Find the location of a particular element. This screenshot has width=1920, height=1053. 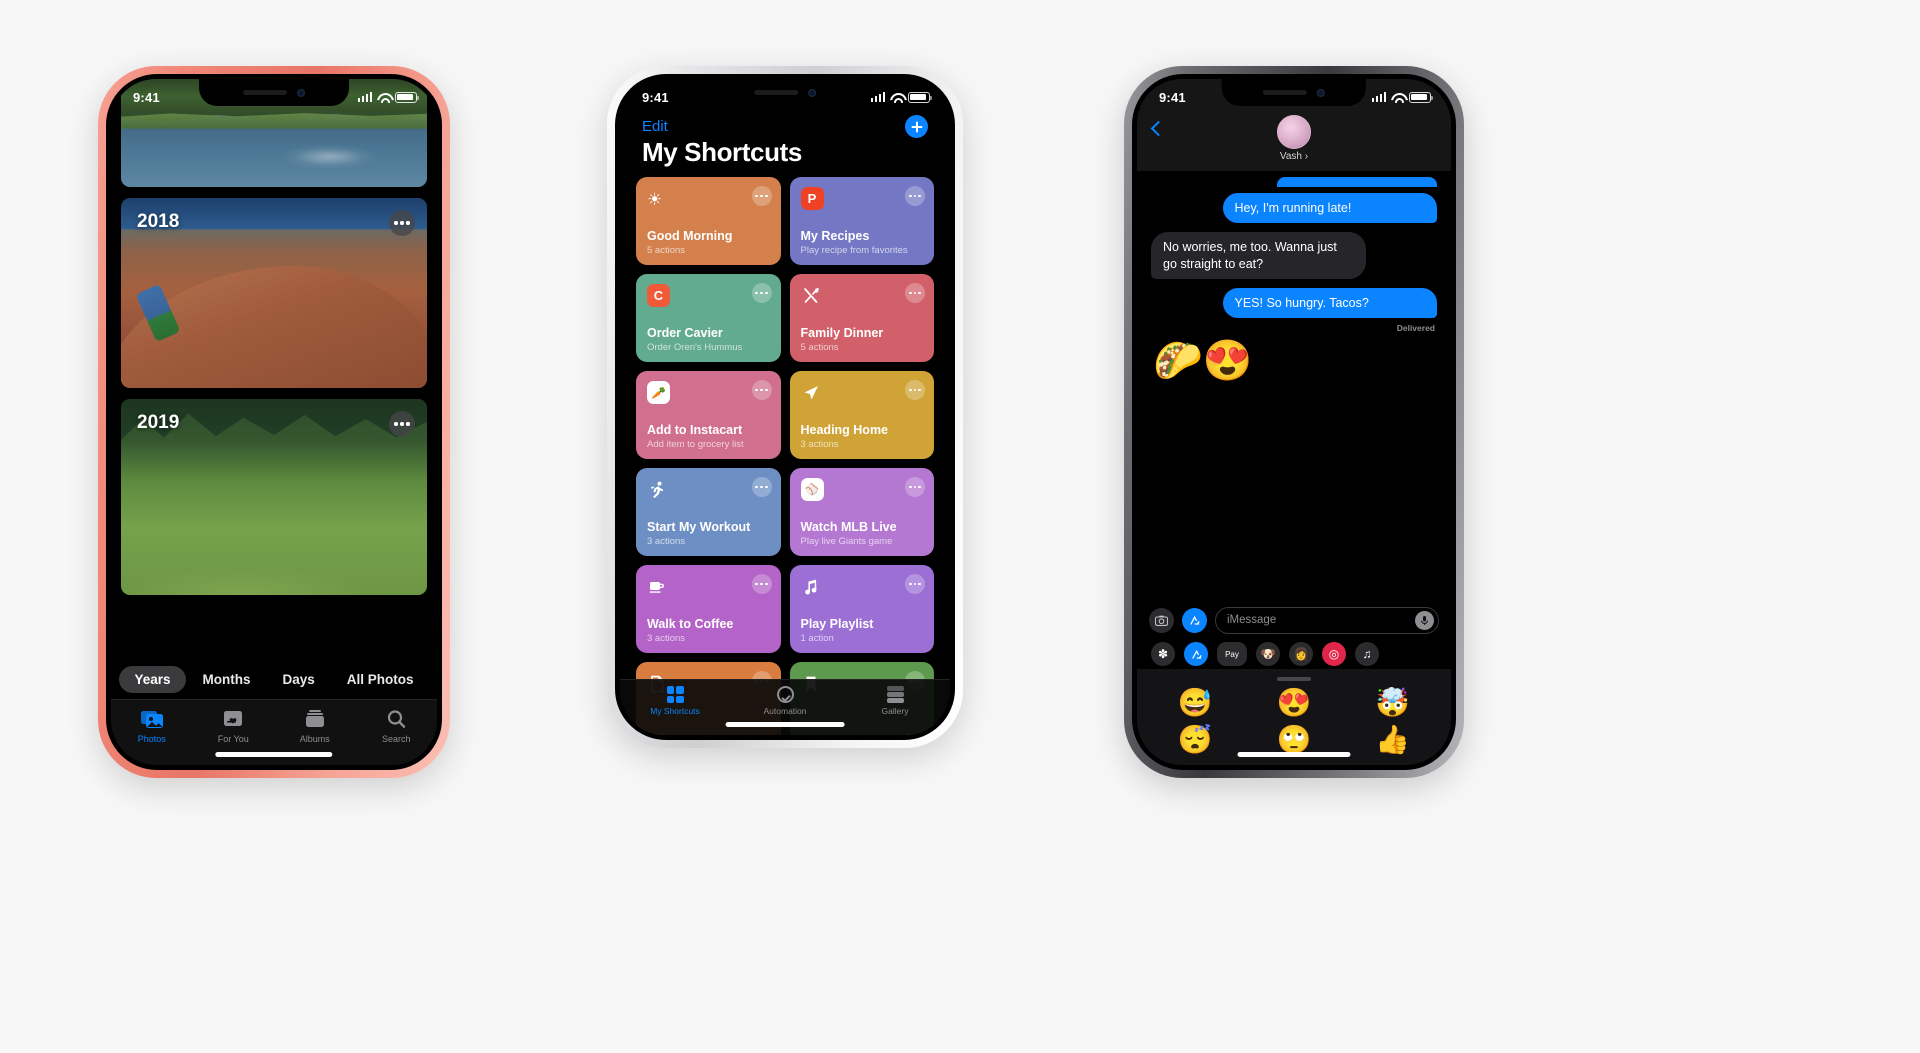

shortcut-name: Heading Home is located at coordinates (844, 429).